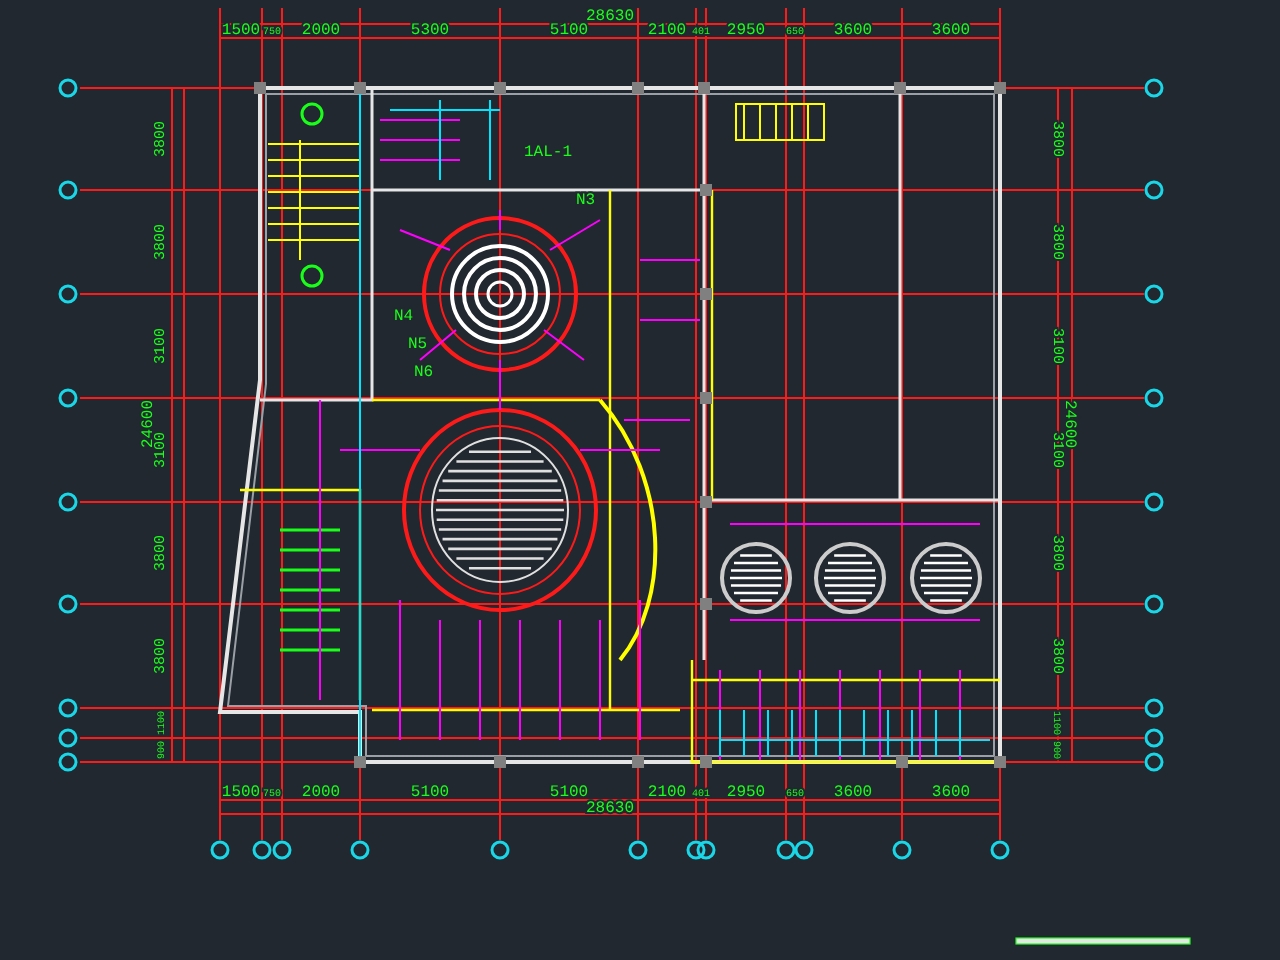 The height and width of the screenshot is (960, 1280). I want to click on room-label: N6, so click(424, 373).